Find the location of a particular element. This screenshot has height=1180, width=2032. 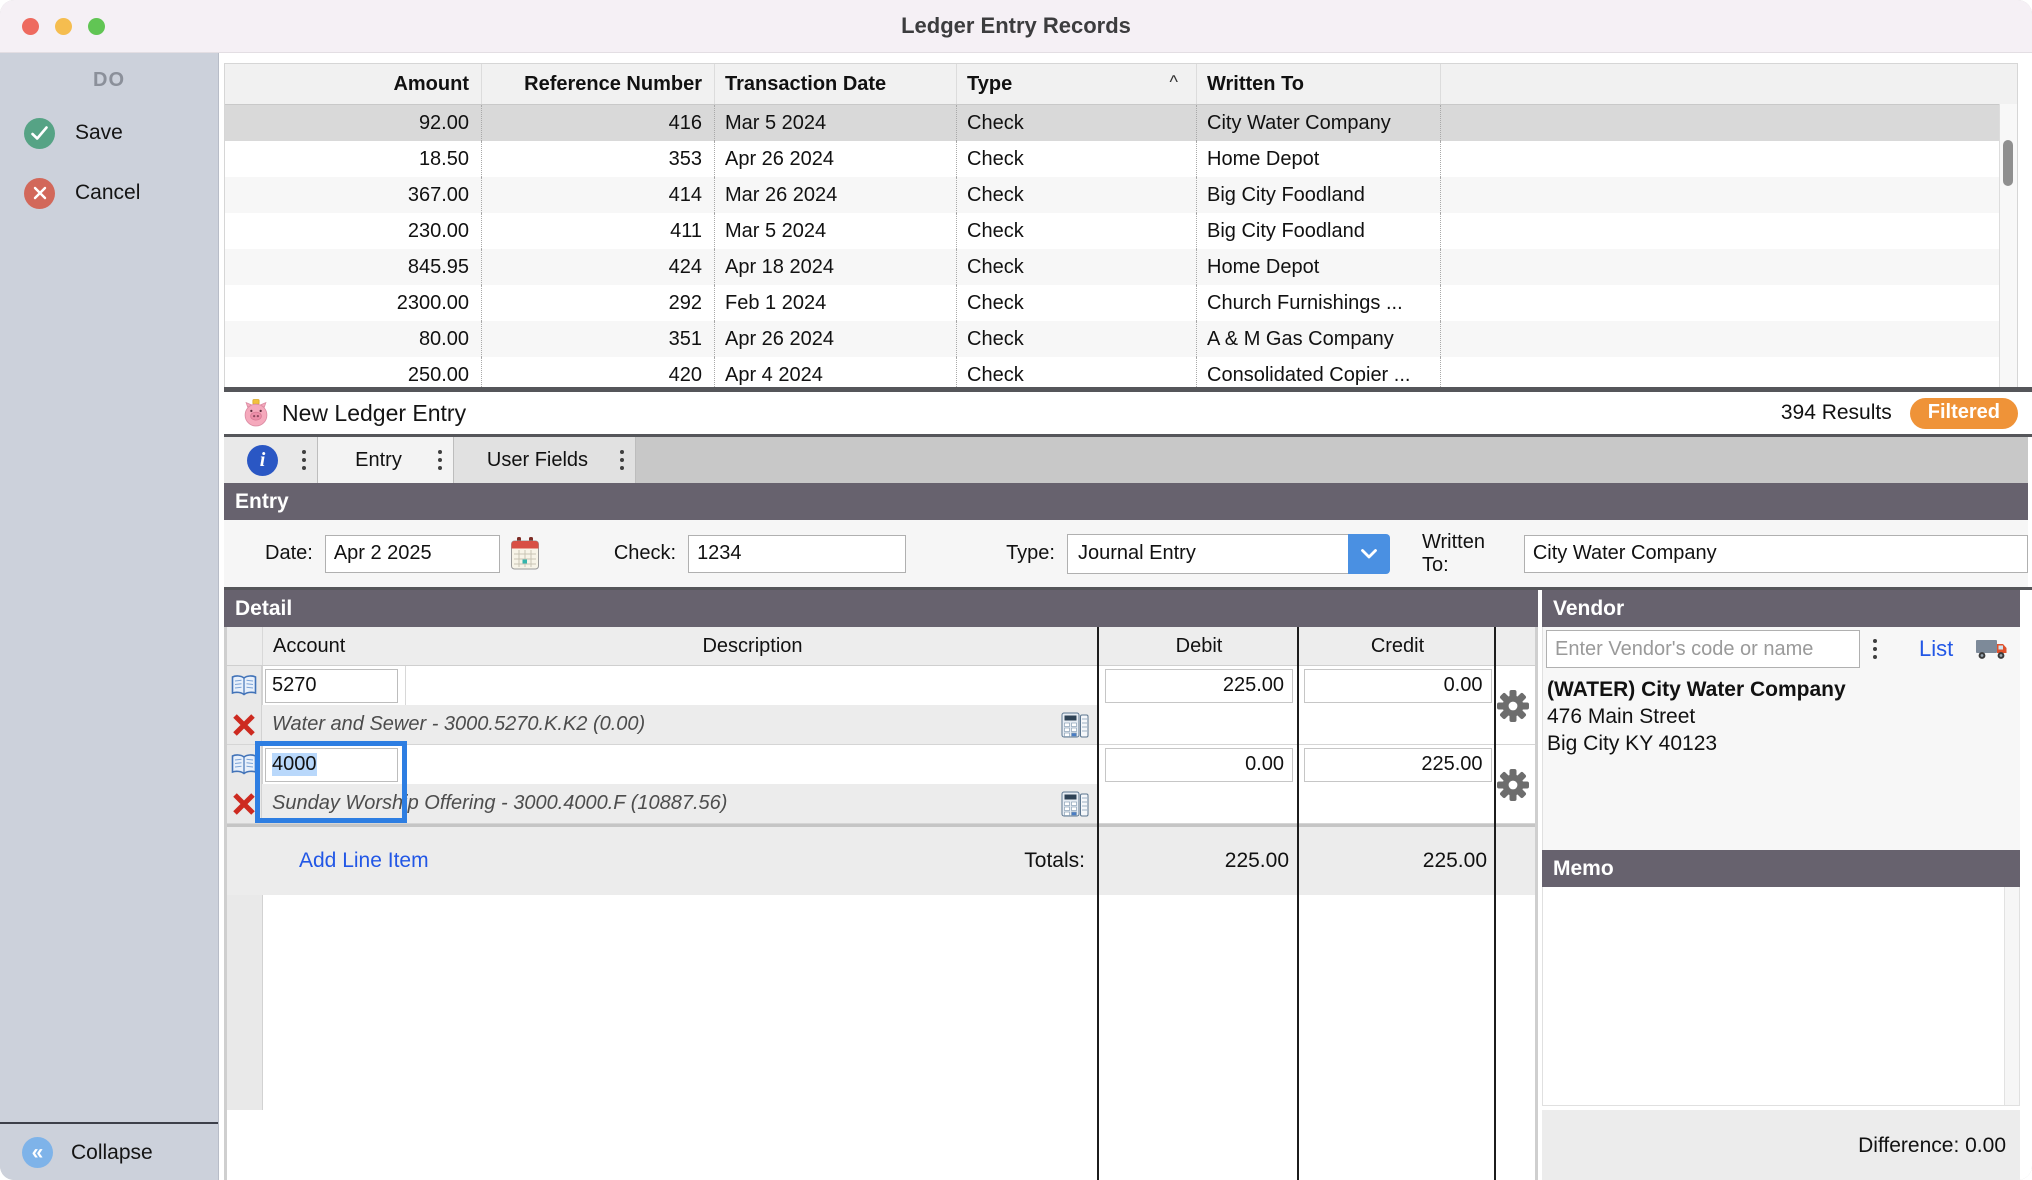

column-header-reference-number: Reference Number is located at coordinates (598, 84).